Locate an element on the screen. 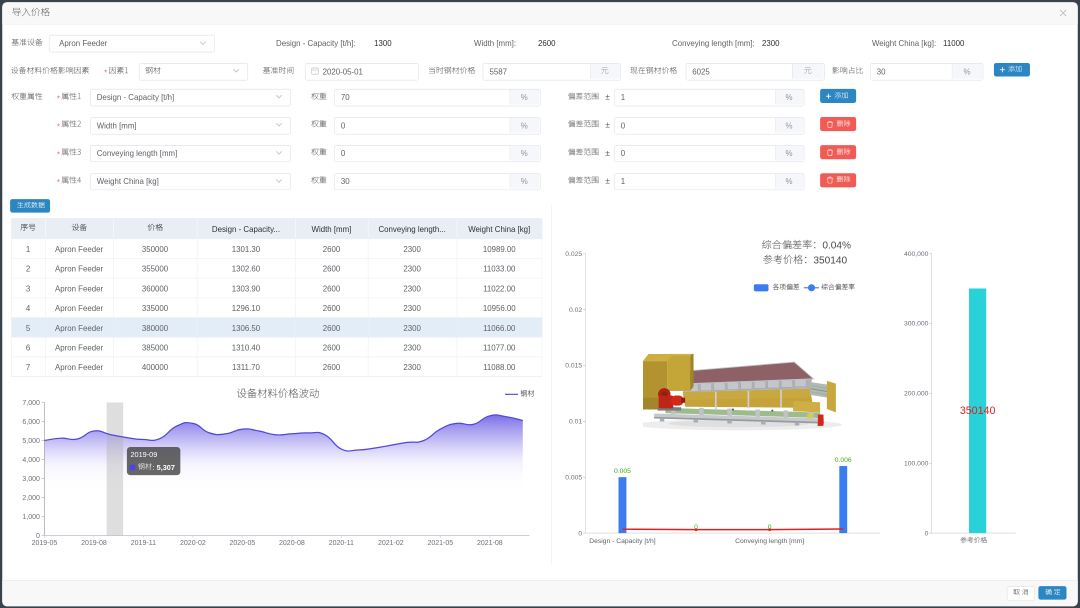 This screenshot has width=1080, height=608. svg-text: 2020-02 is located at coordinates (193, 543).